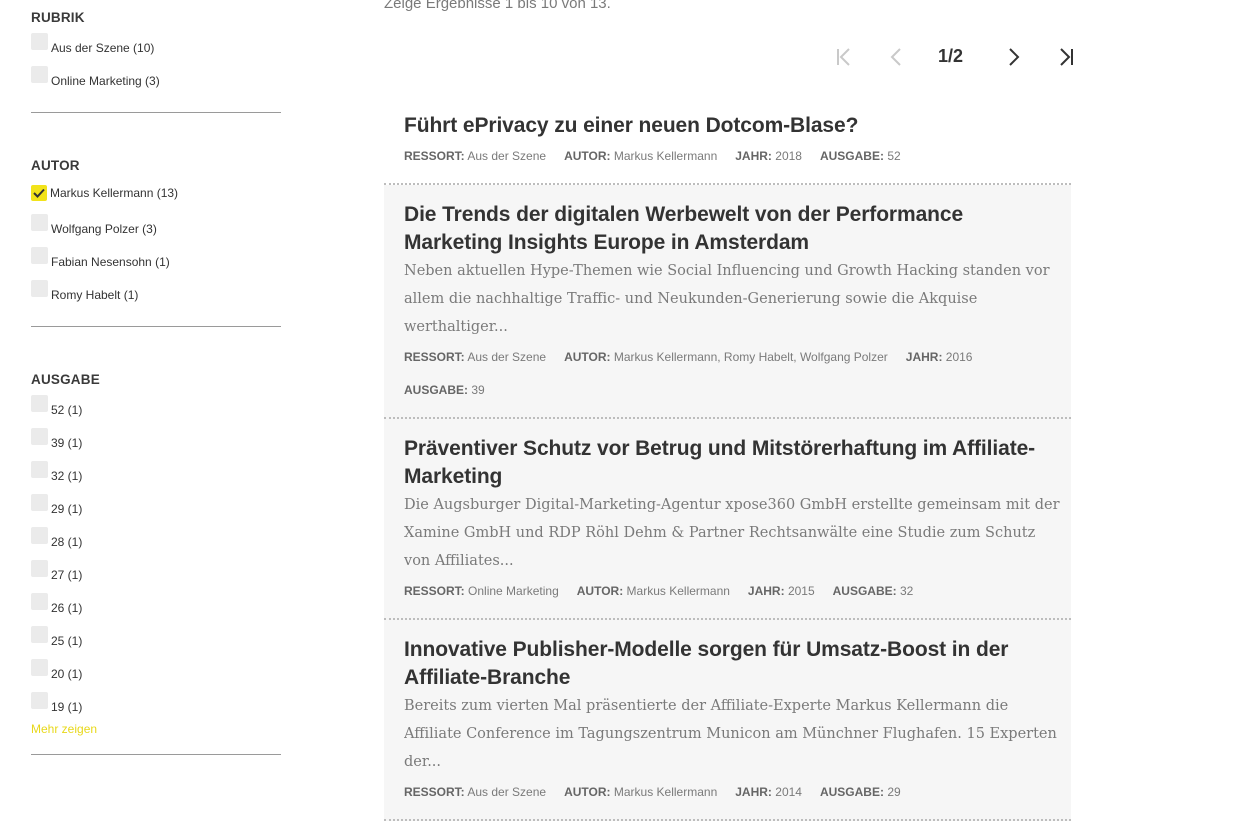 The image size is (1237, 821). Describe the element at coordinates (951, 56) in the screenshot. I see `current-page-indicator: 1/2` at that location.